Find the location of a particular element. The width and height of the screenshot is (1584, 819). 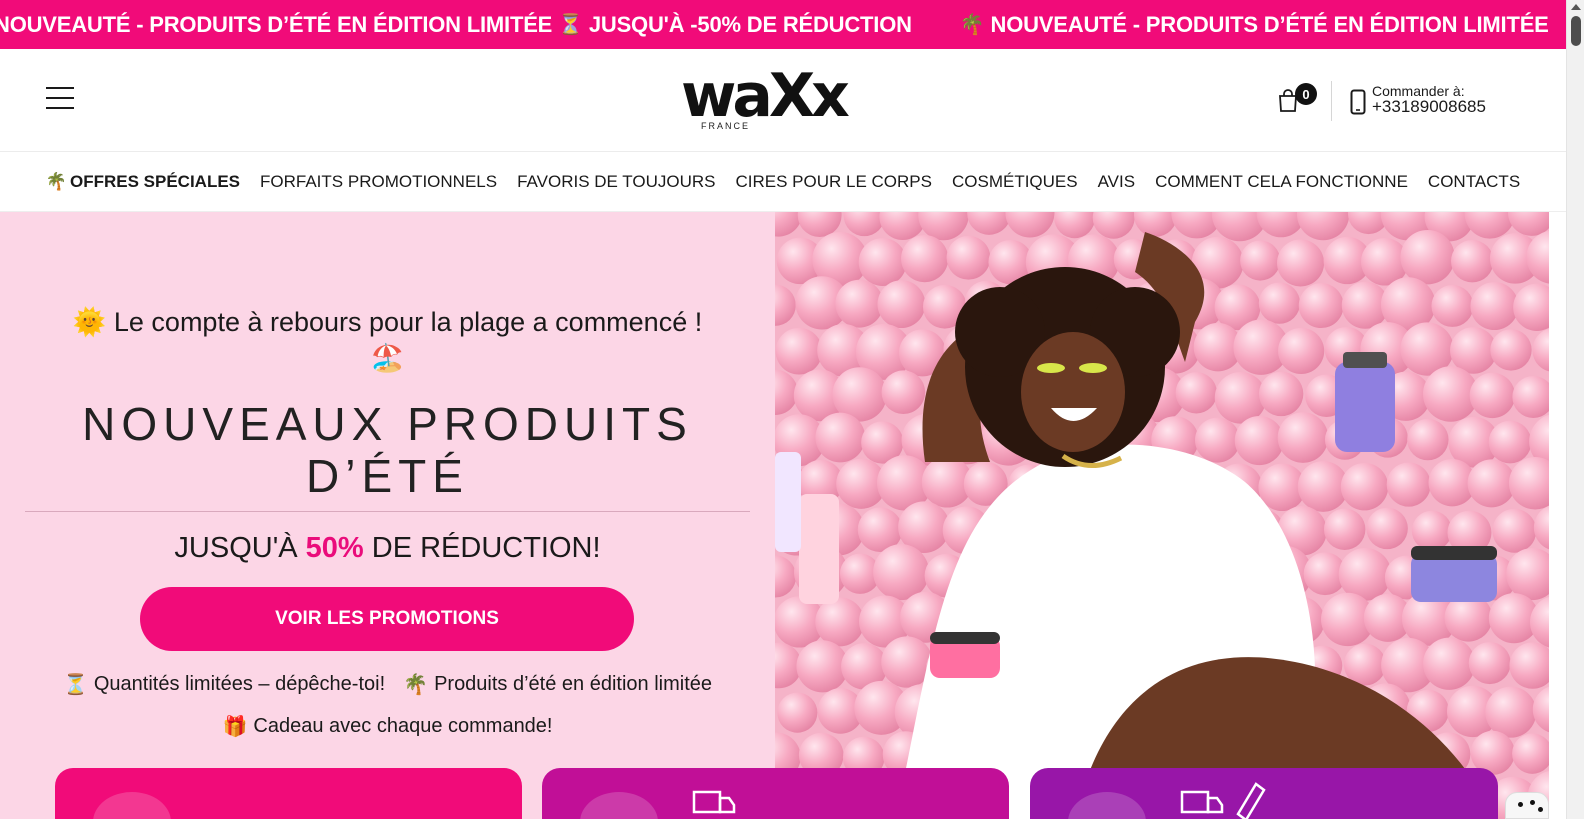

scrollbar-thumb is located at coordinates (1576, 31).